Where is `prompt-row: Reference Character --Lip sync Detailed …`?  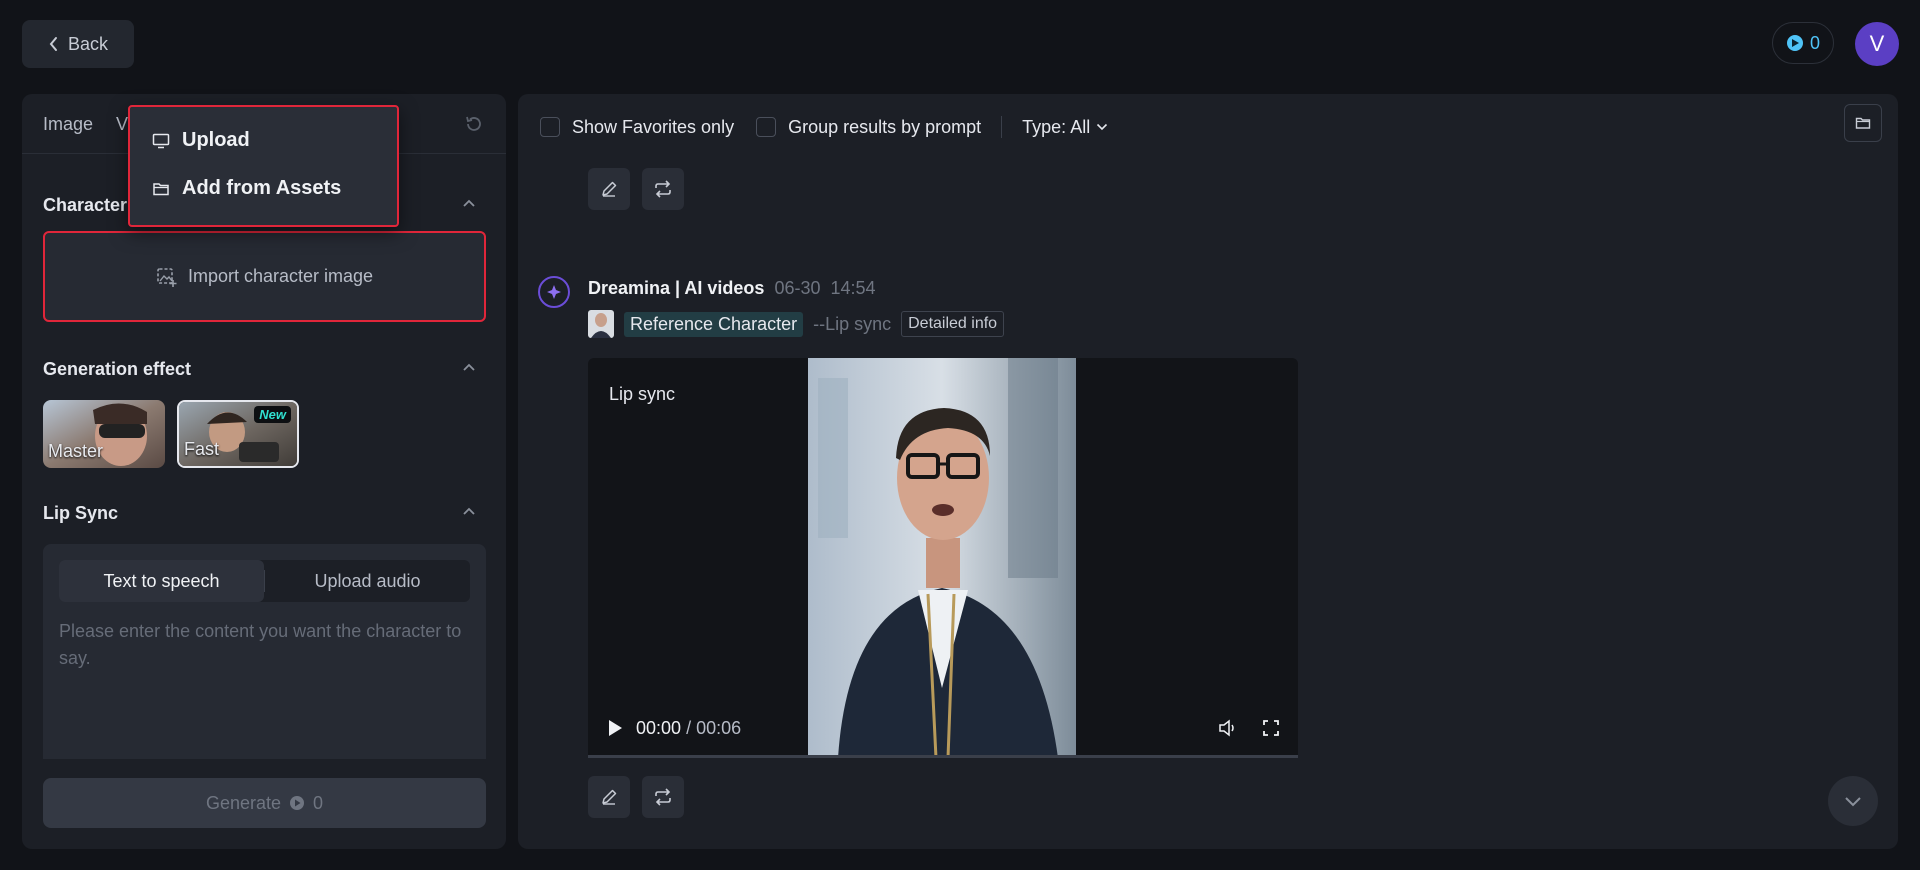 prompt-row: Reference Character --Lip sync Detailed … is located at coordinates (796, 324).